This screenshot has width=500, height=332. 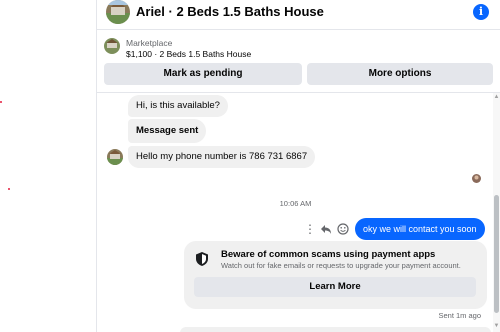 What do you see at coordinates (115, 157) in the screenshot?
I see `sender-avatar` at bounding box center [115, 157].